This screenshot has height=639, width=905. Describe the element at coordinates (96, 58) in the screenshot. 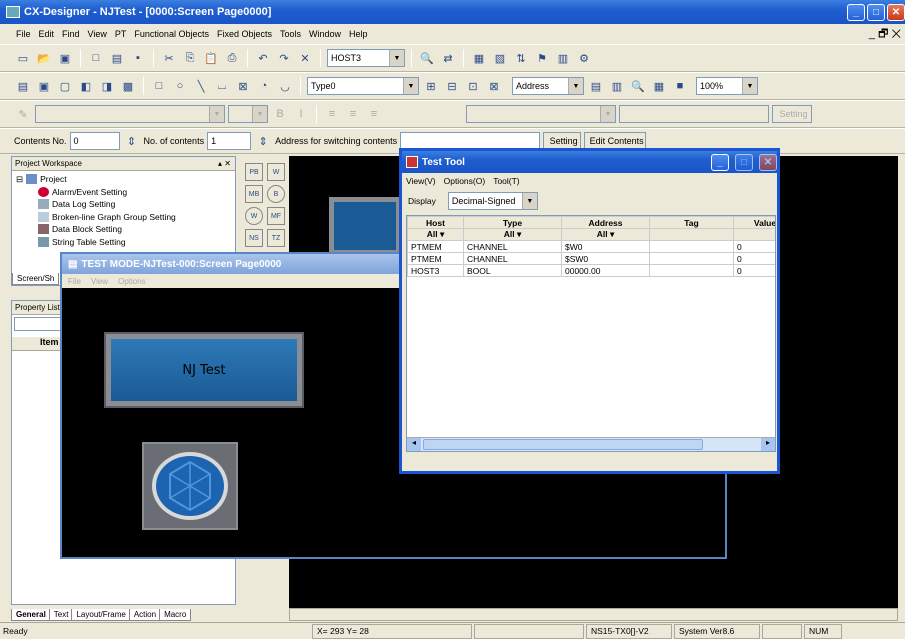

I see `new-screen-icon: □` at that location.